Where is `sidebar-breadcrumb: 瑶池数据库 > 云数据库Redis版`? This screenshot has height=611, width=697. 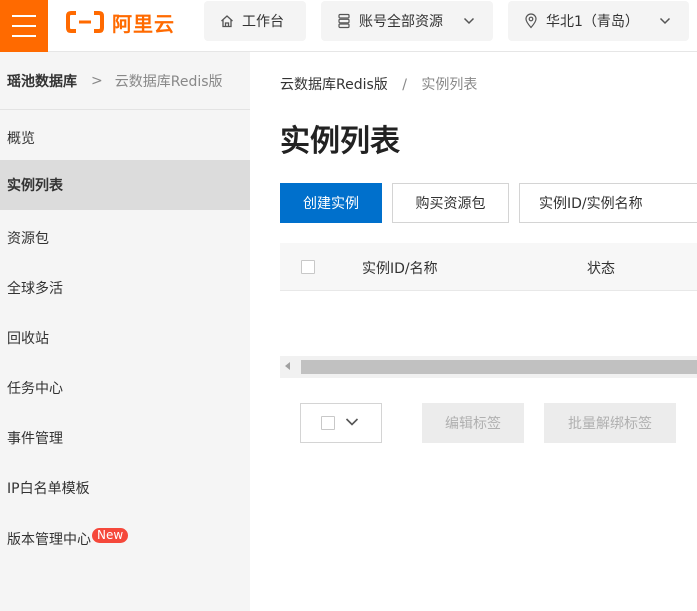
sidebar-breadcrumb: 瑶池数据库 > 云数据库Redis版 is located at coordinates (125, 81).